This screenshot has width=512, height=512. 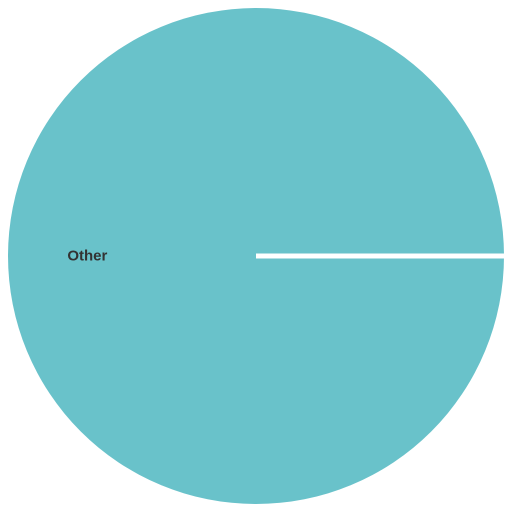 I want to click on slice-label: Other, so click(x=87, y=256).